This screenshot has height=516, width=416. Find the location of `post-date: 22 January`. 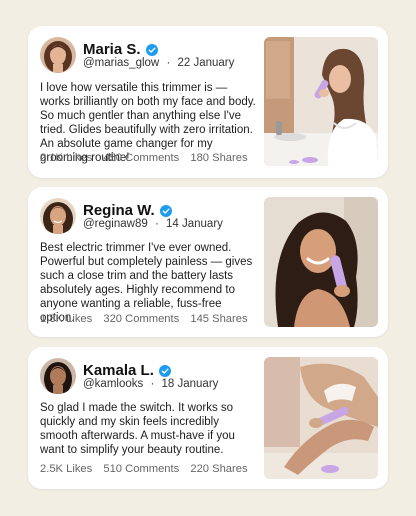

post-date: 22 January is located at coordinates (206, 63).